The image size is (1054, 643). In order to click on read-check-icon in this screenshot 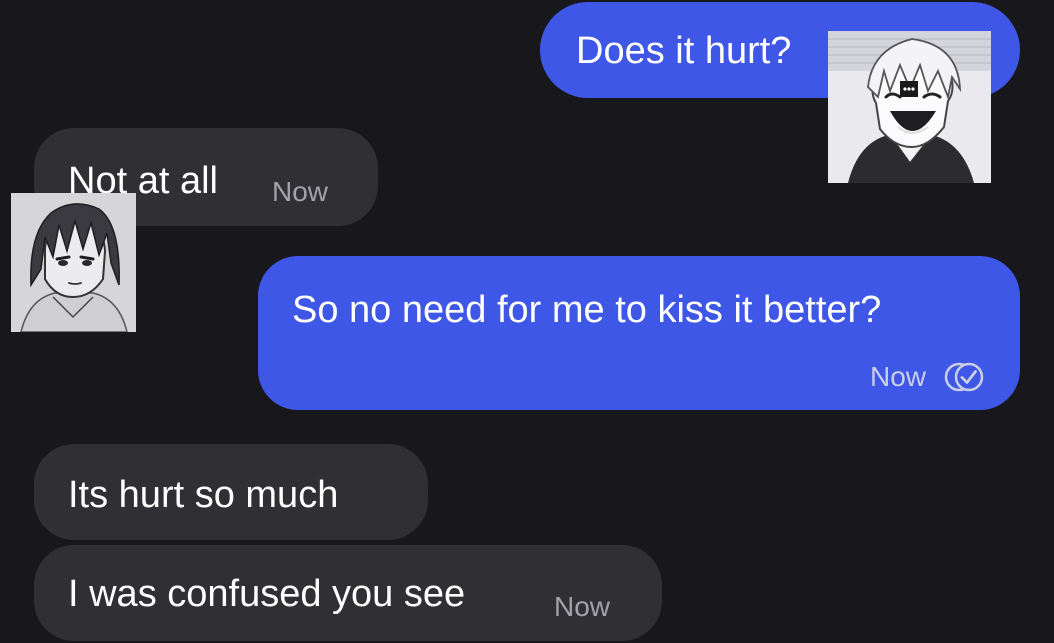, I will do `click(964, 377)`.